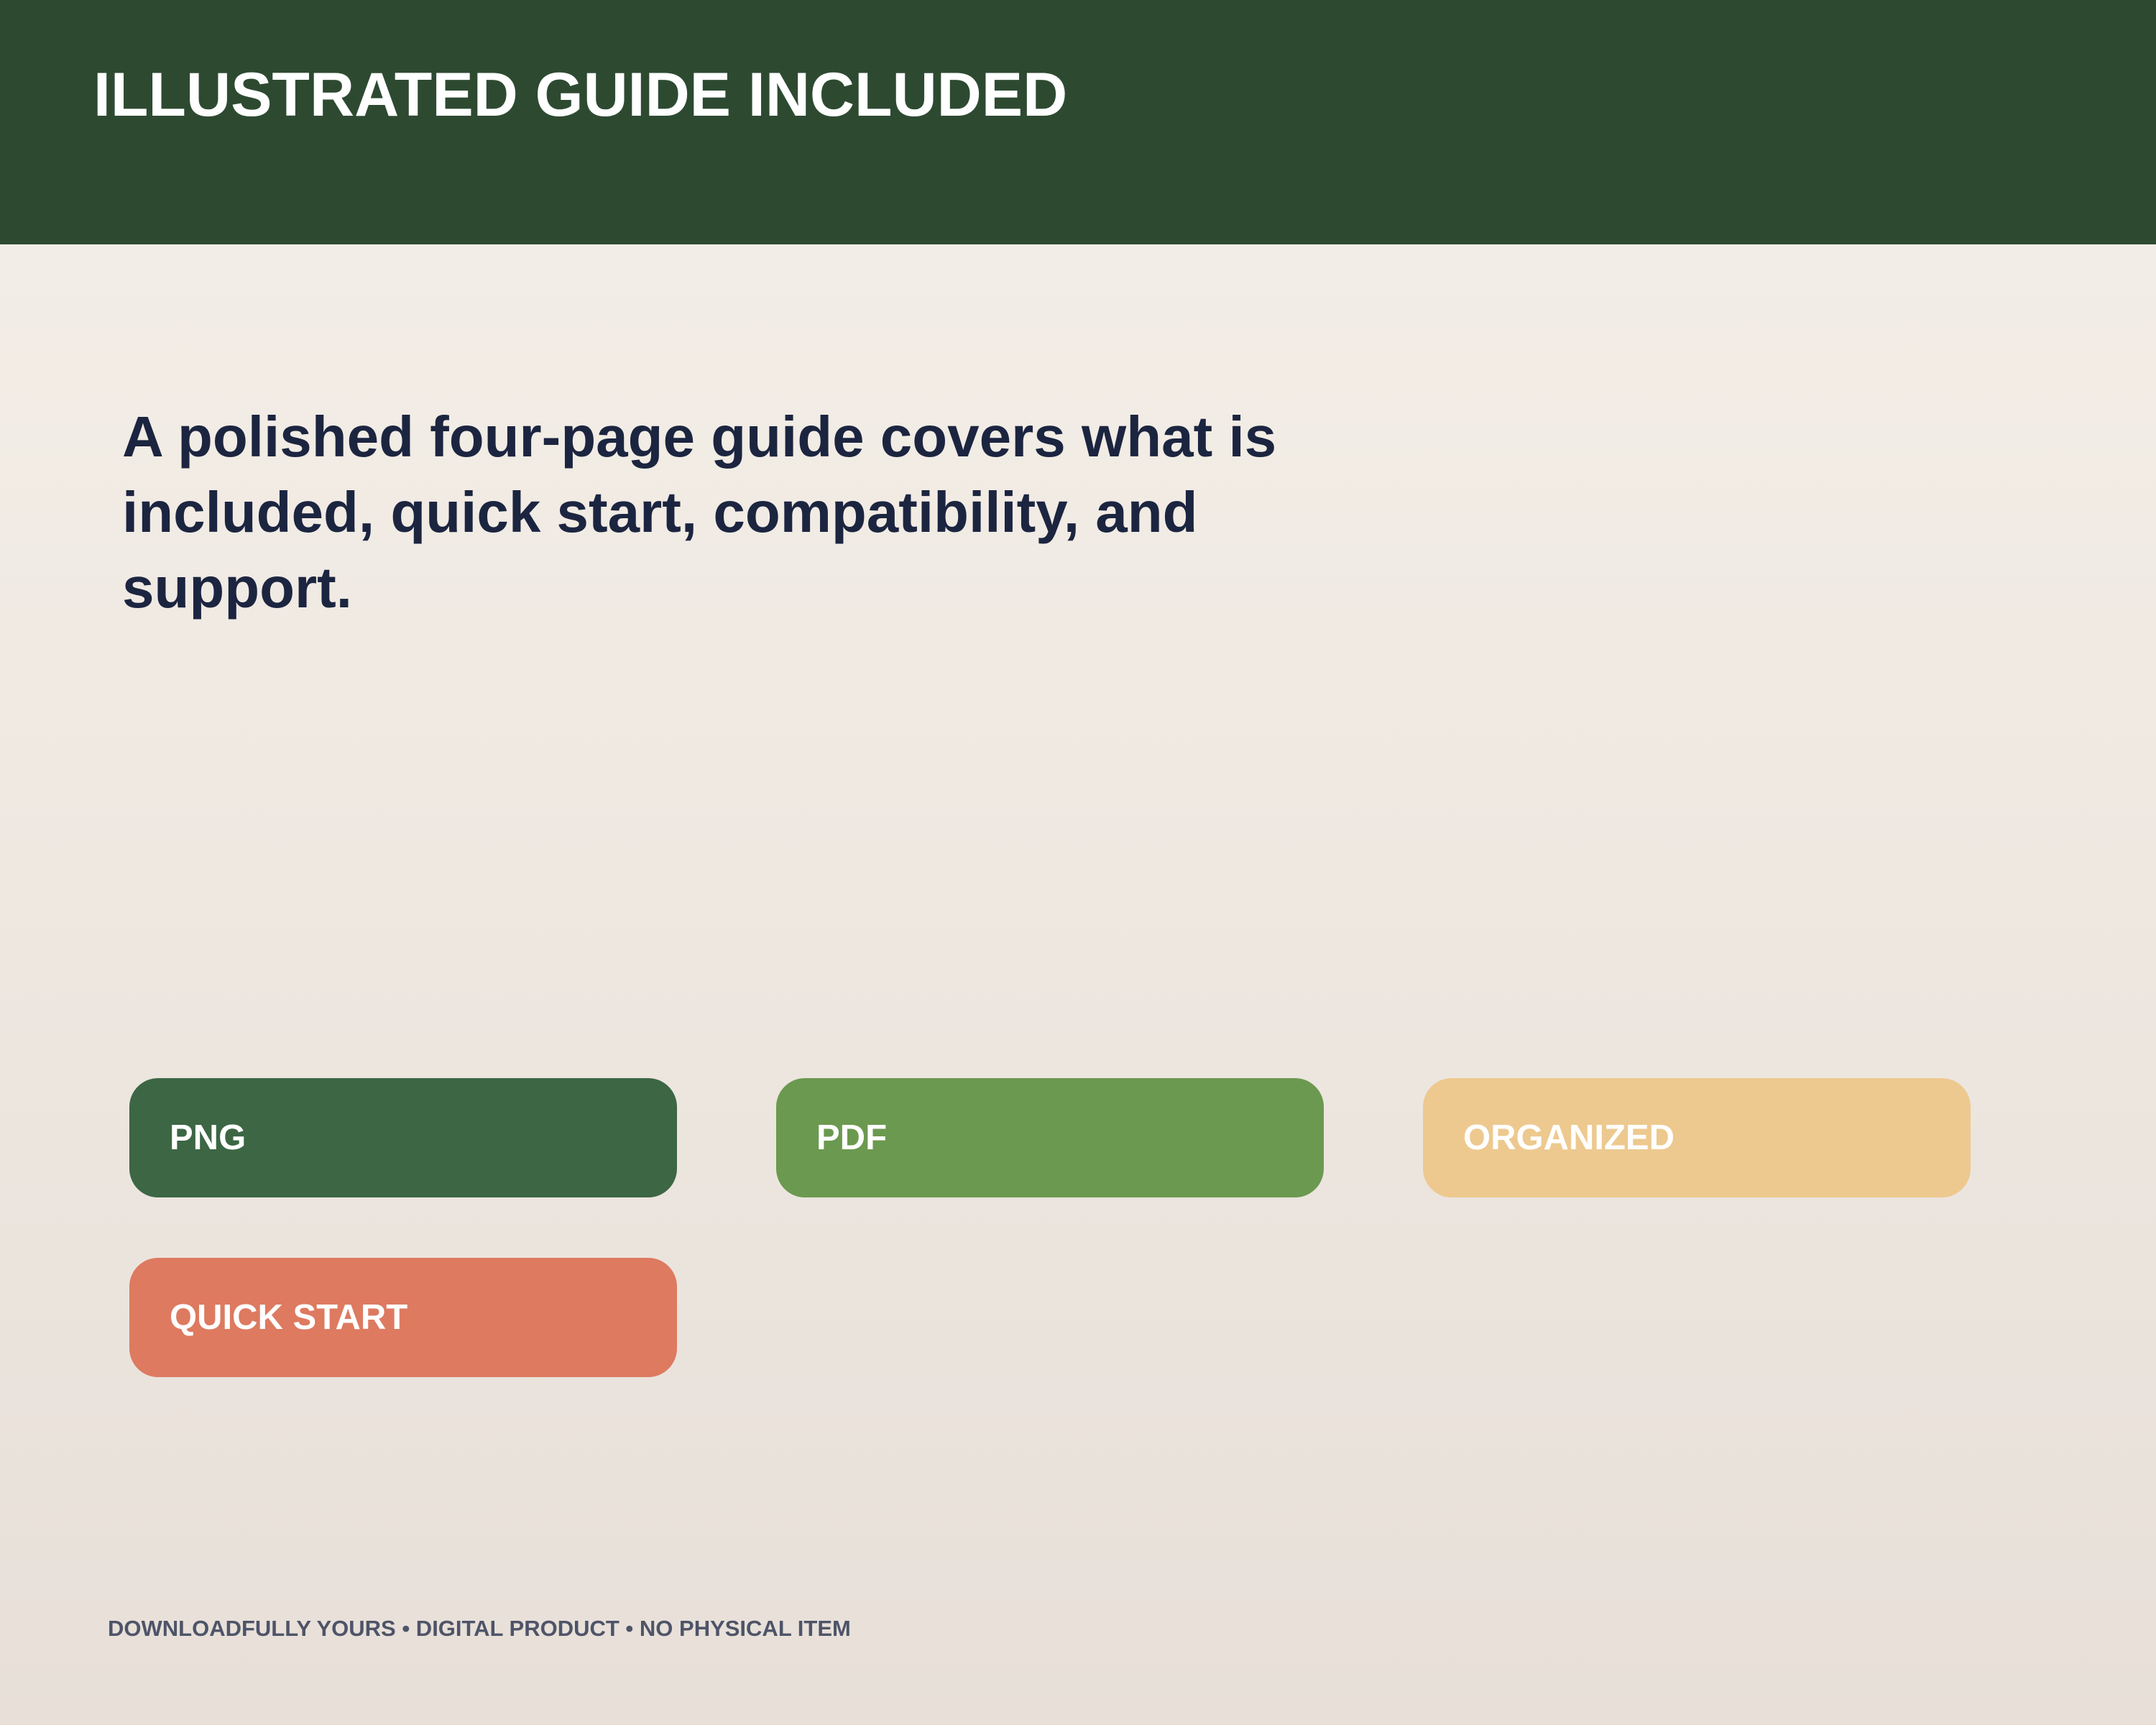  Describe the element at coordinates (1568, 1137) in the screenshot. I see `tag-organized-label: ORGANIZED` at that location.